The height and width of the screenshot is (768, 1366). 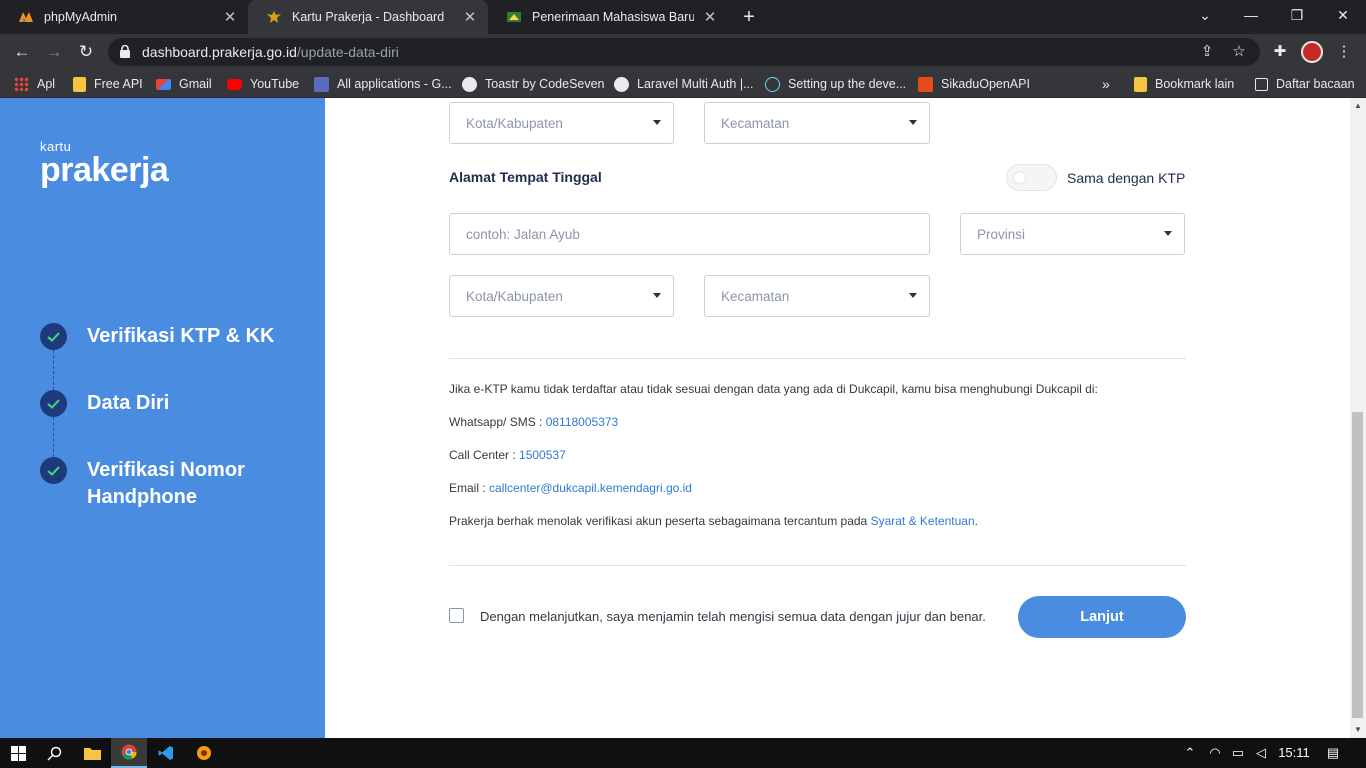 What do you see at coordinates (456, 615) in the screenshot?
I see `agreement-checkbox` at bounding box center [456, 615].